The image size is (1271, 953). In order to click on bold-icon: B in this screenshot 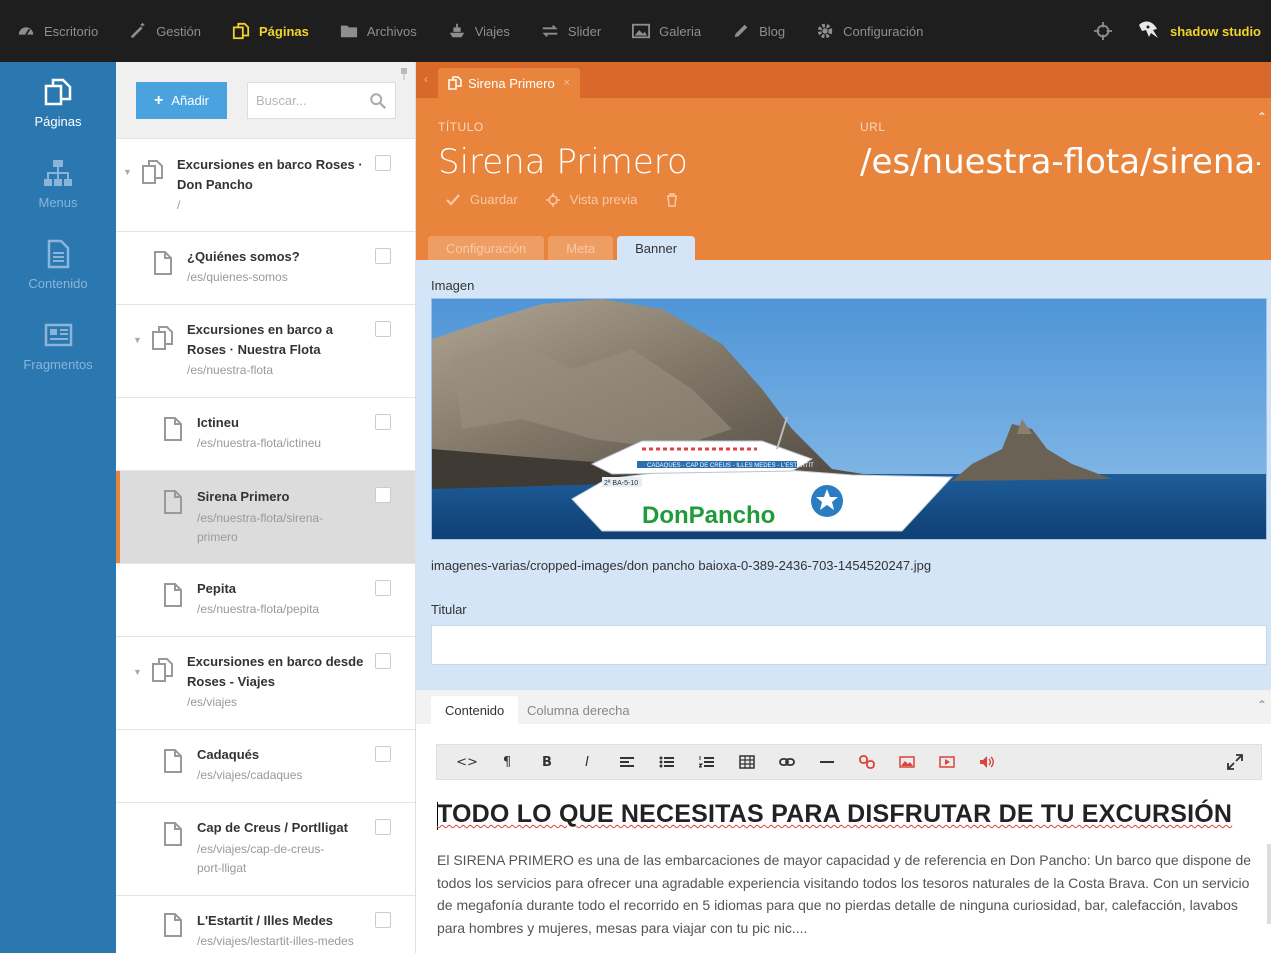, I will do `click(547, 762)`.